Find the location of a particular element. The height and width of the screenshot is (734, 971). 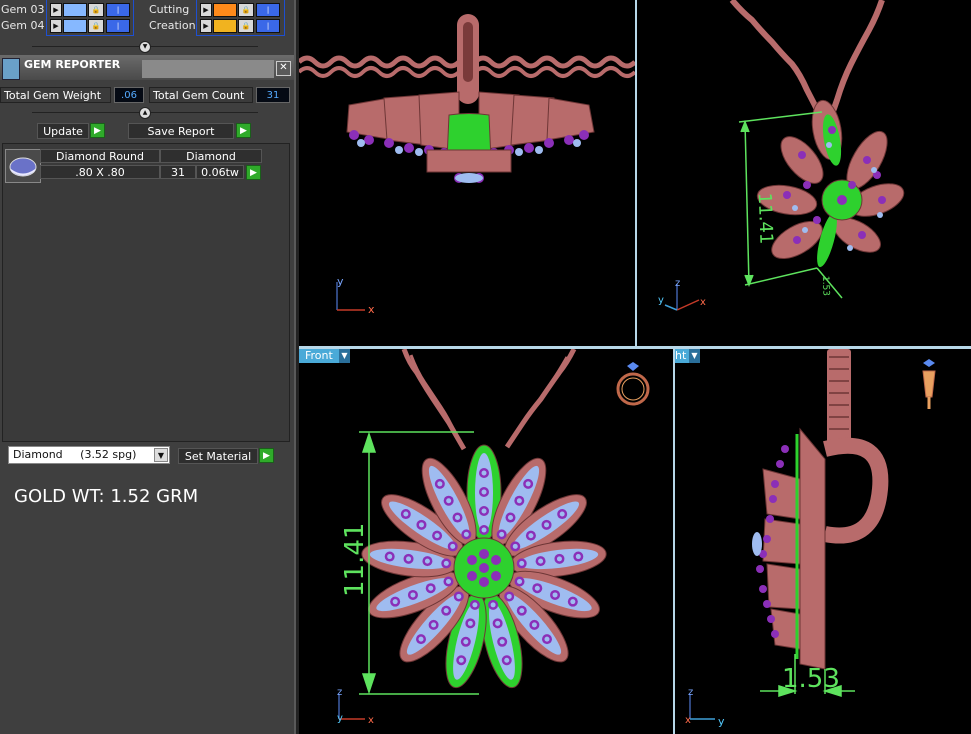

report-cell-size: .80 X .80 is located at coordinates (100, 172).